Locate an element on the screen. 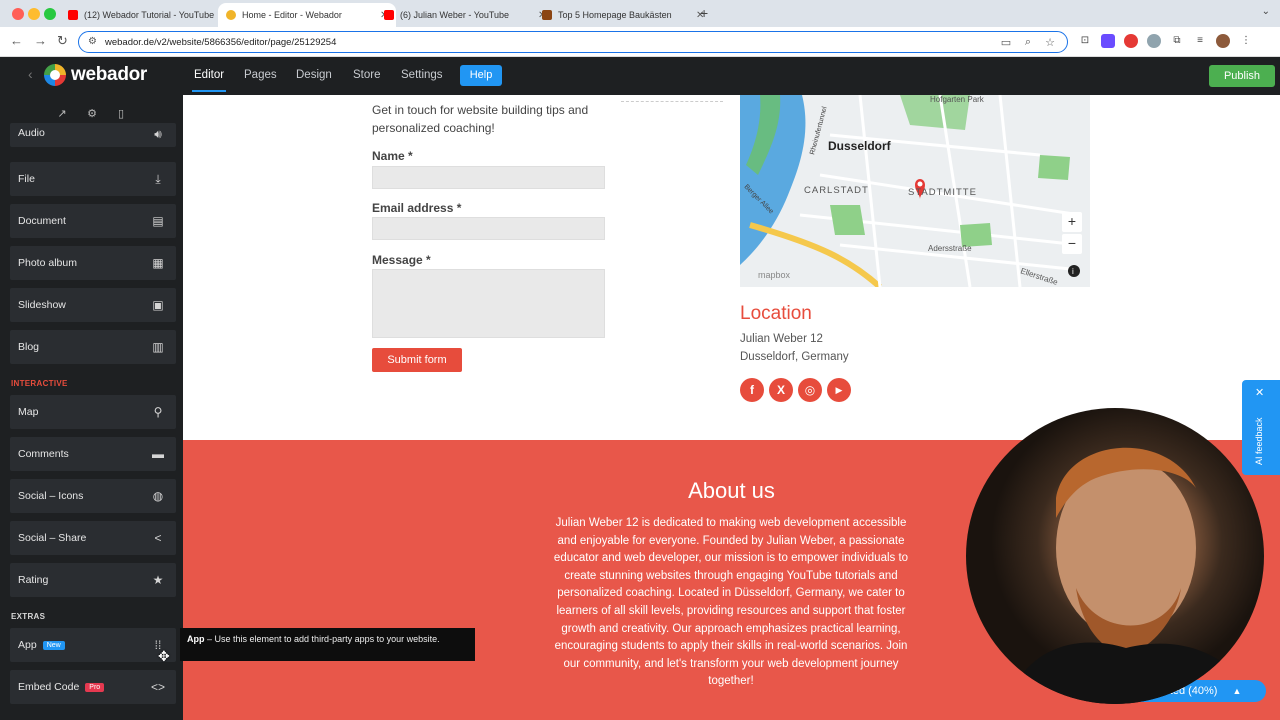  nav-store: Store is located at coordinates (367, 75).